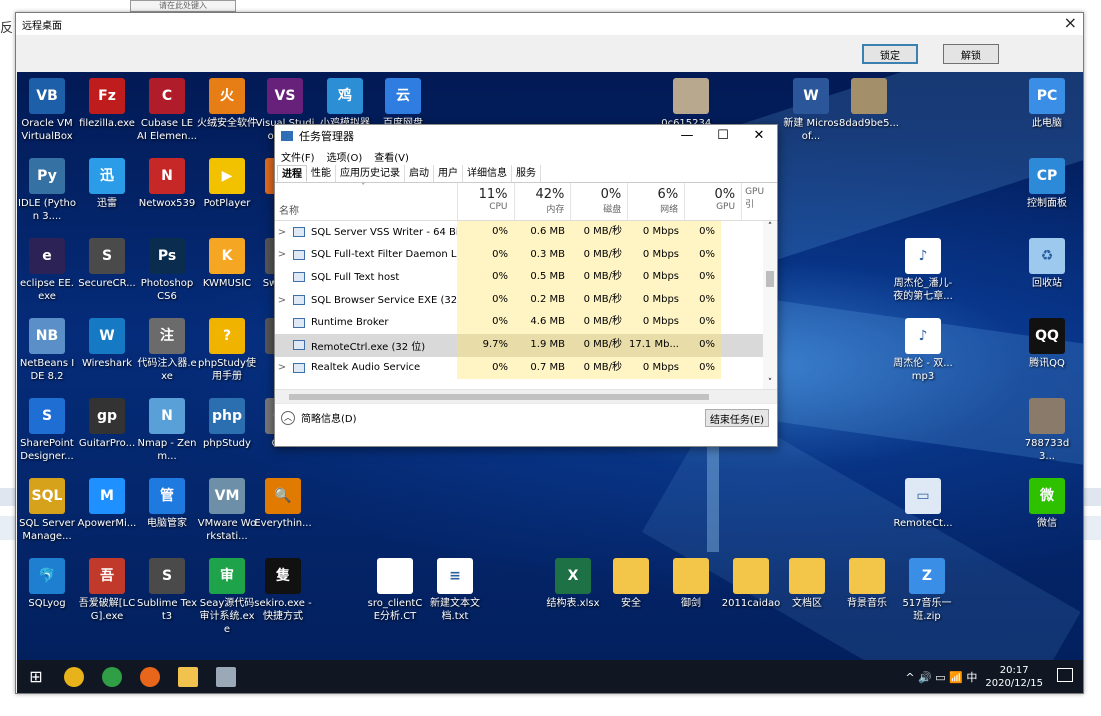  Describe the element at coordinates (923, 350) in the screenshot. I see `desktop-icon: ♪ 周杰伦 - 双...mp3` at that location.